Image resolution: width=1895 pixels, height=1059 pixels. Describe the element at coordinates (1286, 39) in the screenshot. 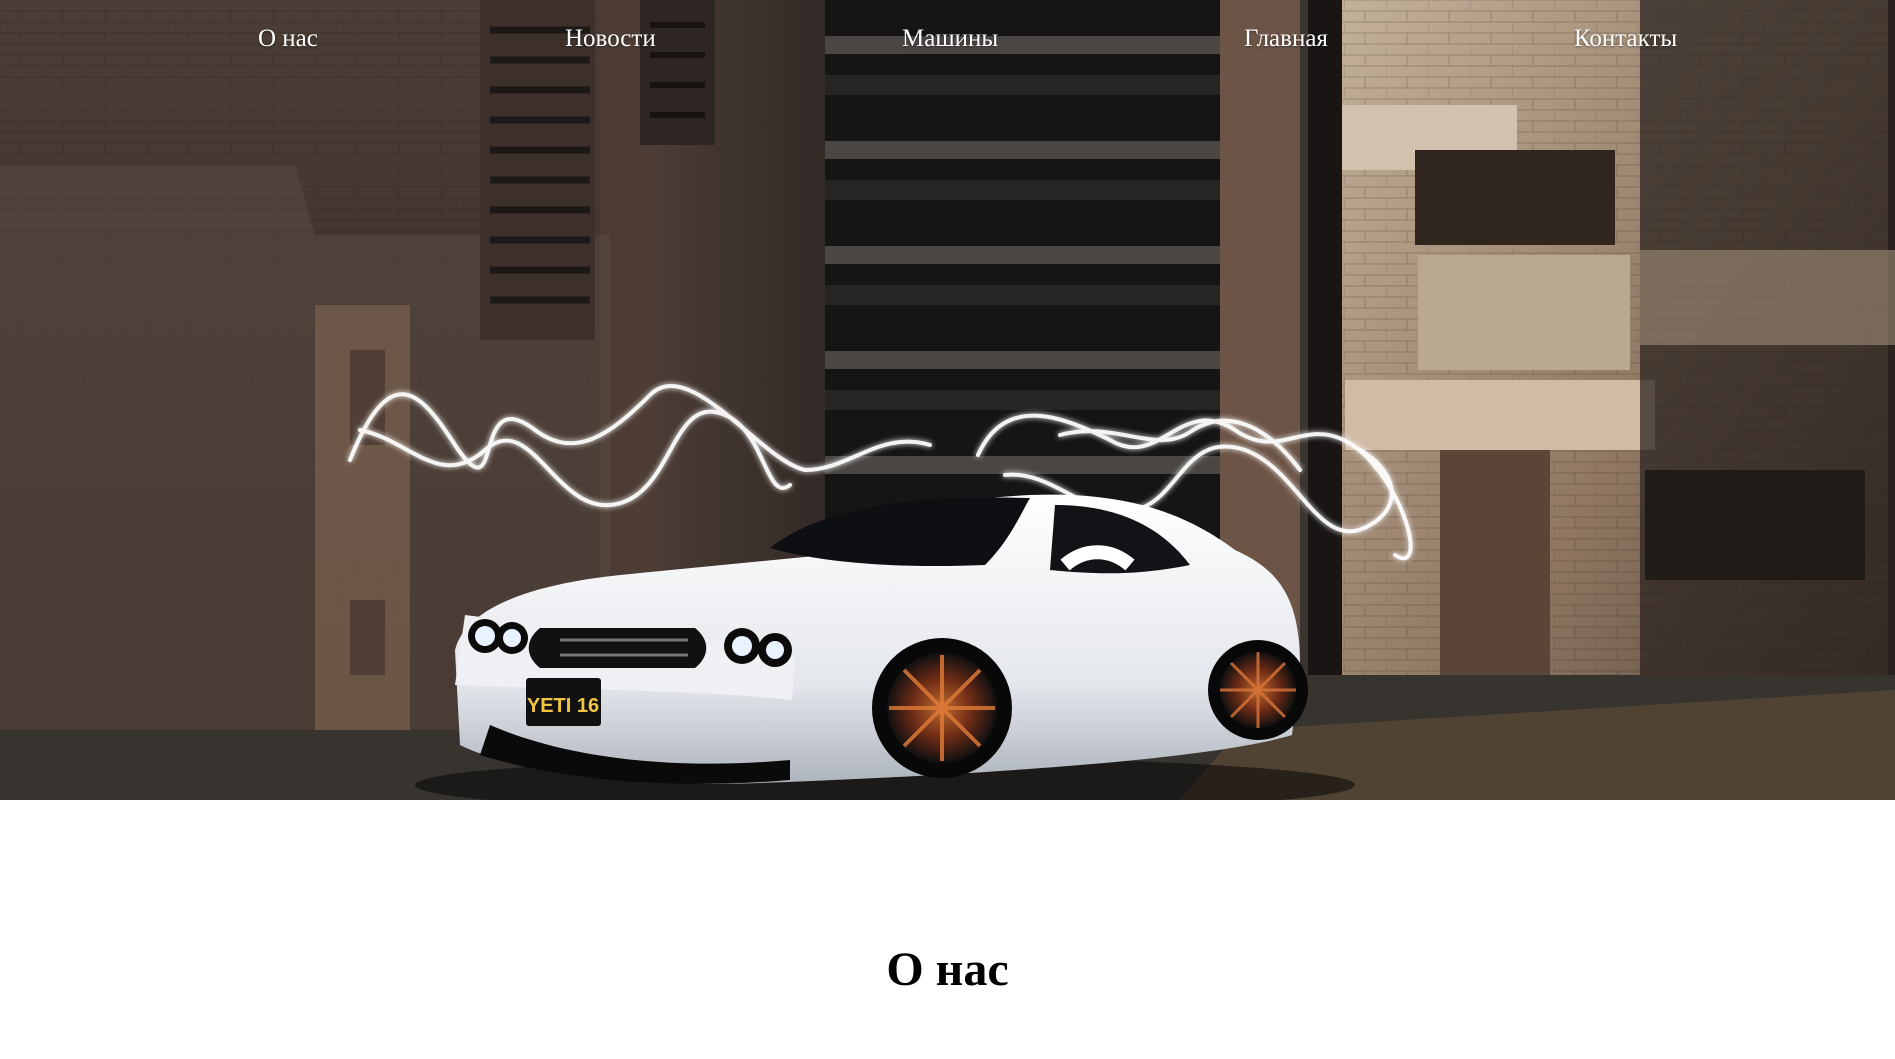

I see `nav-link-home: Главная` at that location.